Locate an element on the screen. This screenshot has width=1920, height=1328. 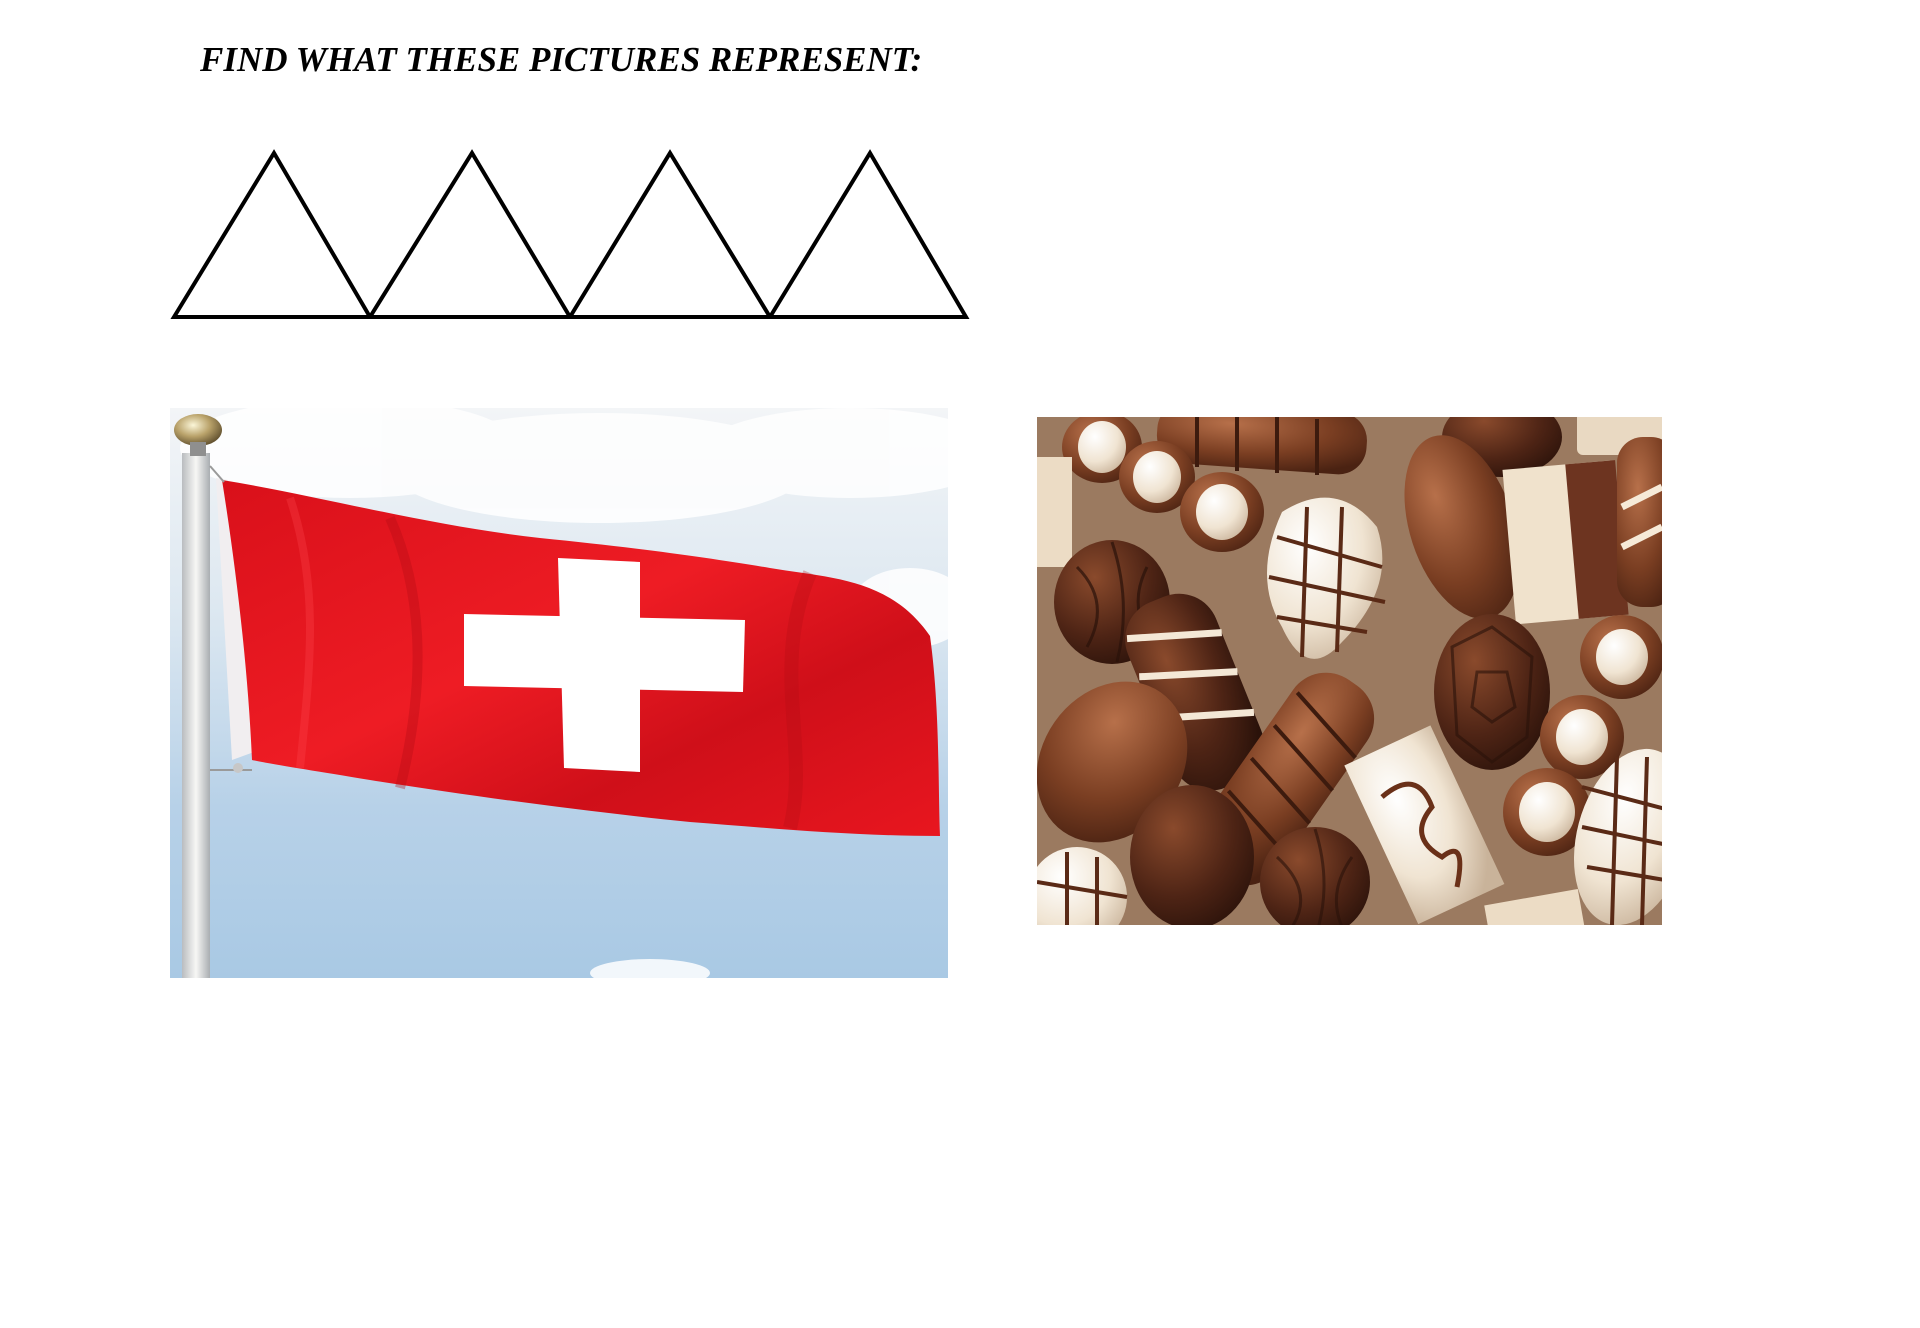
chocolates-illustration is located at coordinates (1349, 671).